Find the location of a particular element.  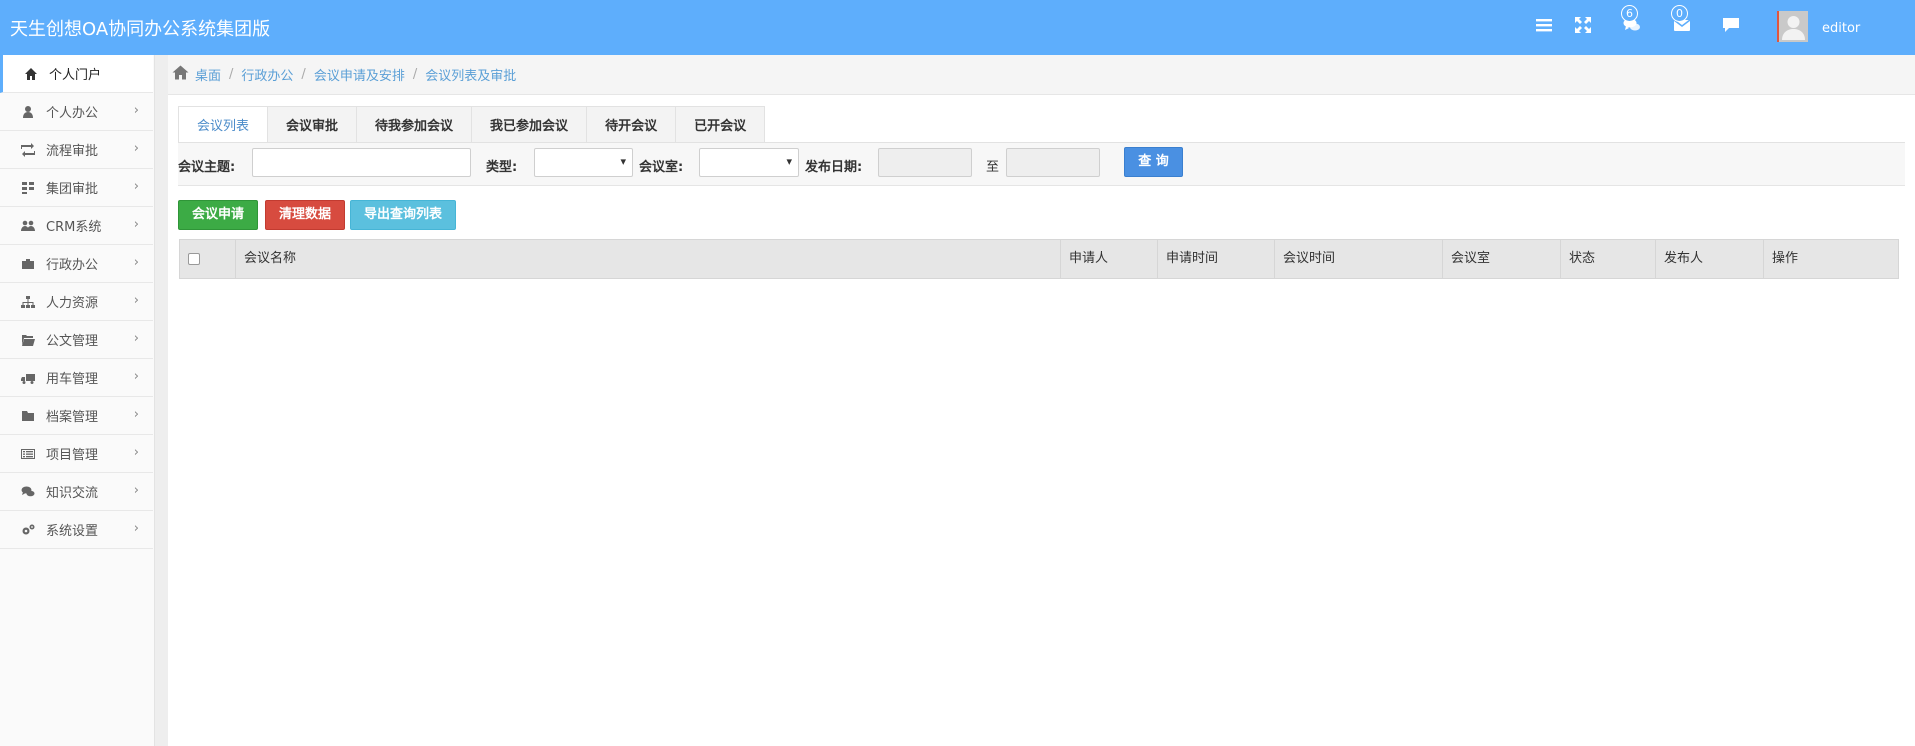

fullscreen-icon is located at coordinates (1584, 26).